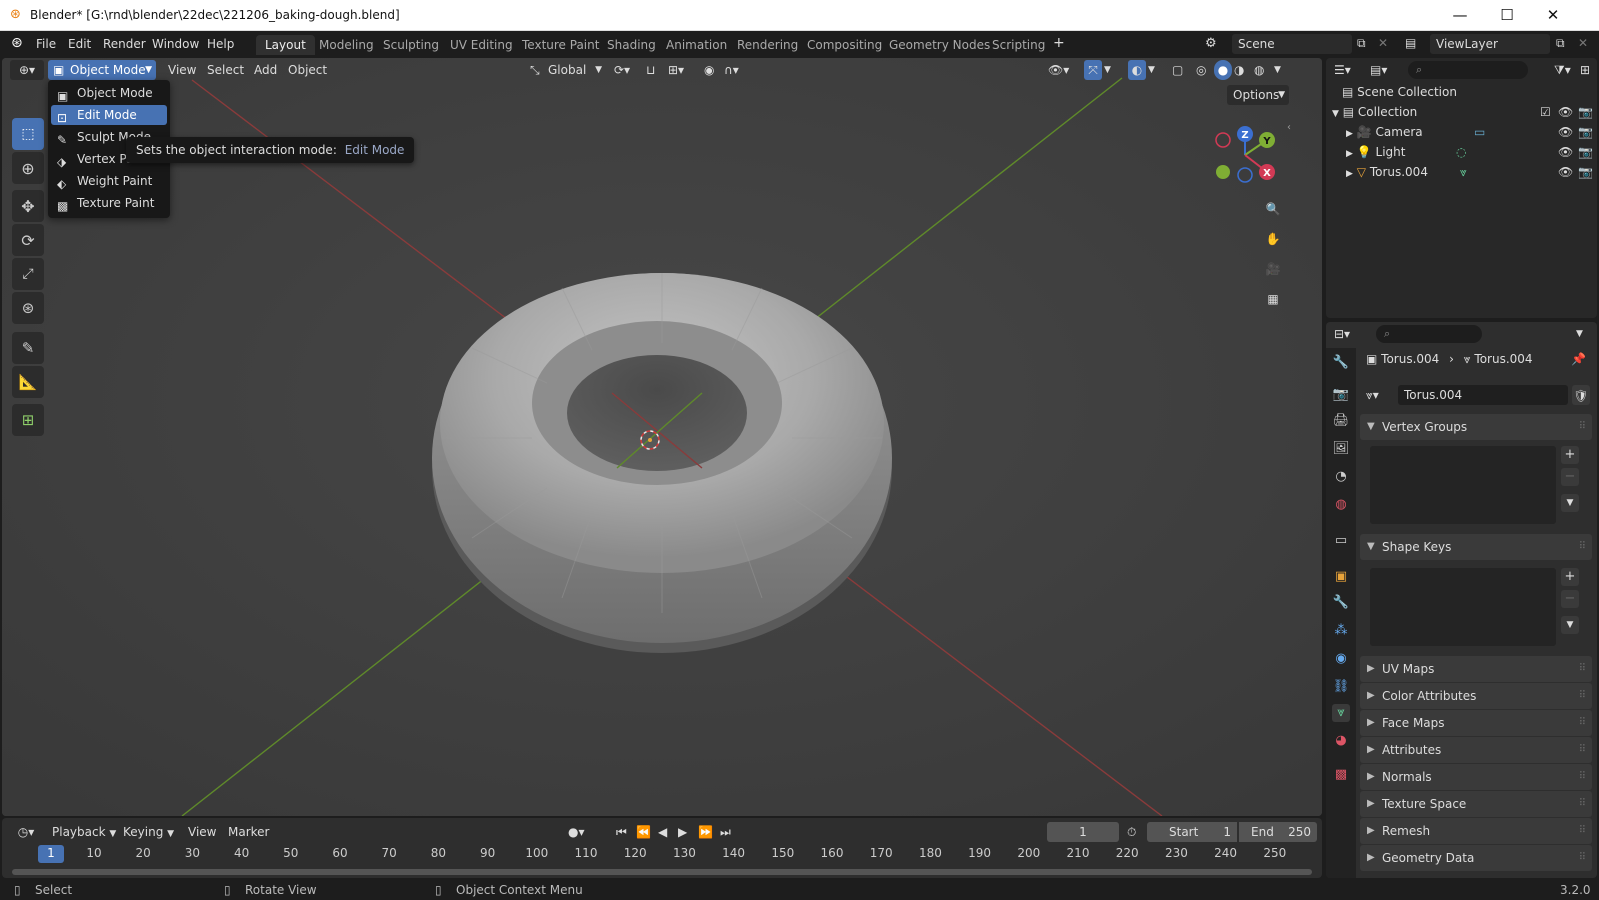 This screenshot has width=1599, height=900. Describe the element at coordinates (1476, 547) in the screenshot. I see `panel-shape-keys: ▼ Shape Keys ⠿` at that location.